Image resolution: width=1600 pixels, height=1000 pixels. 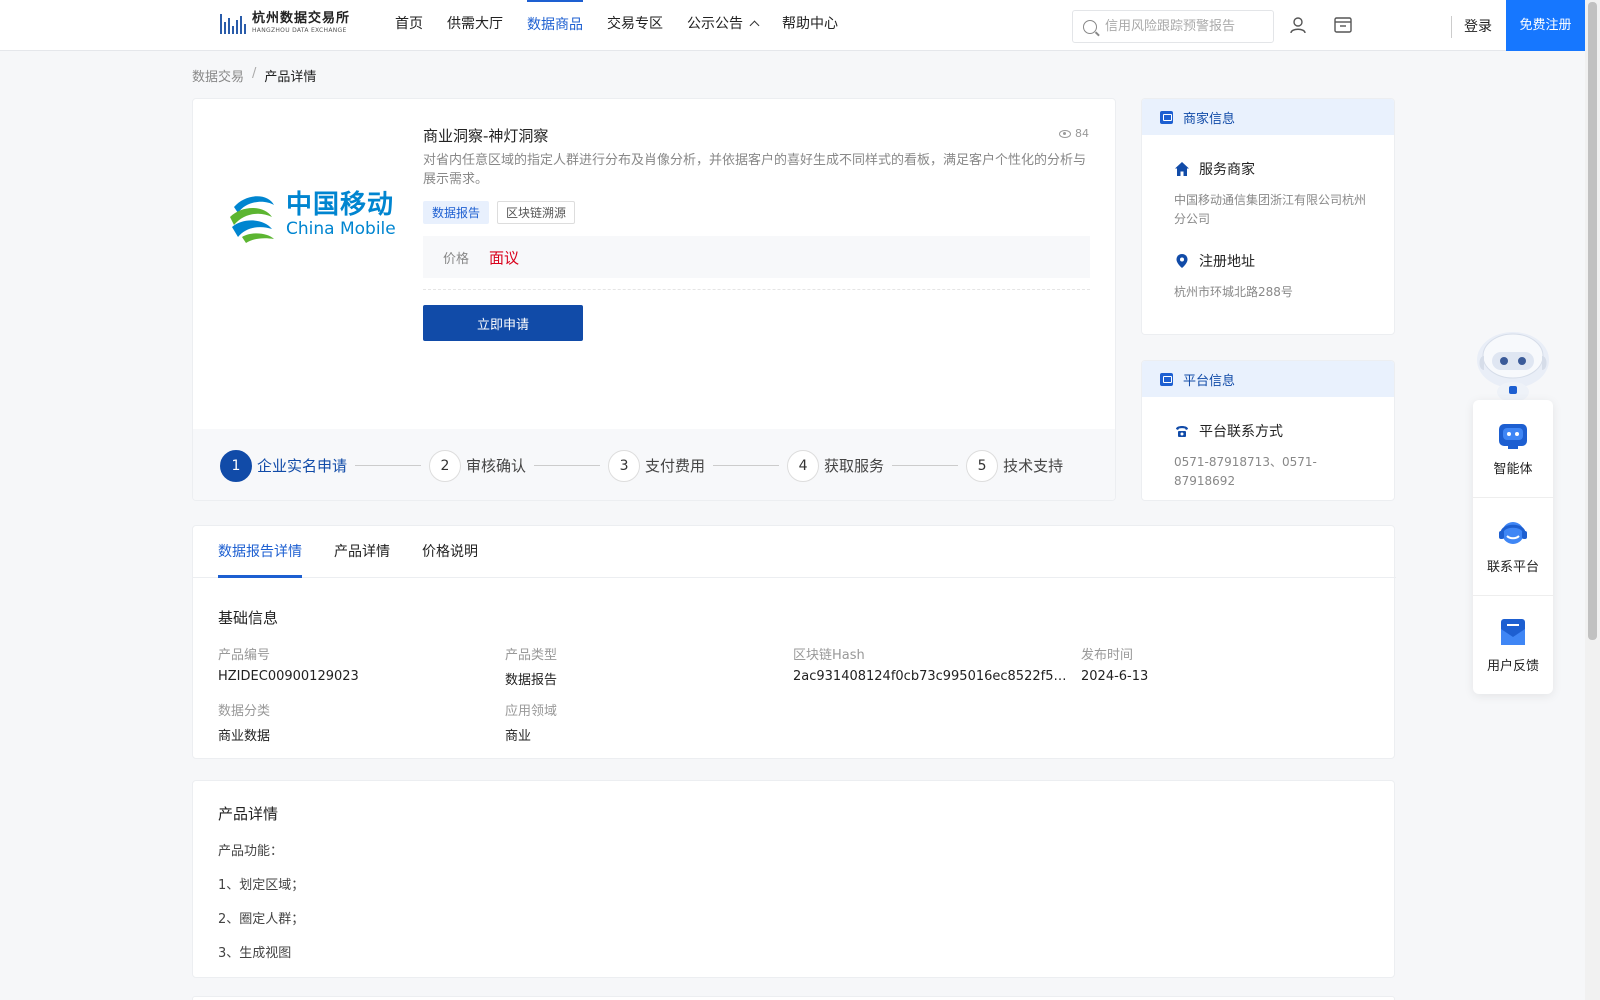 I want to click on tab-price-description: 价格说明, so click(x=450, y=551).